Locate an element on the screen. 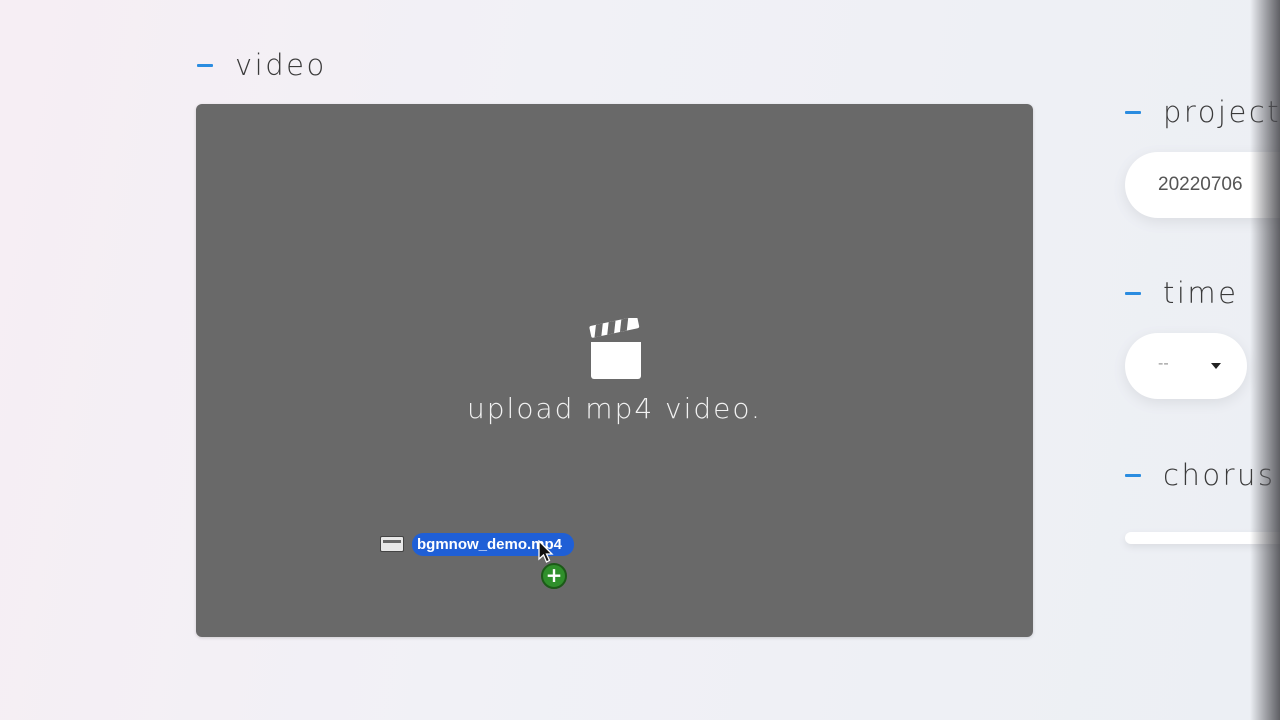 The width and height of the screenshot is (1280, 720). chorus-slider is located at coordinates (1202, 538).